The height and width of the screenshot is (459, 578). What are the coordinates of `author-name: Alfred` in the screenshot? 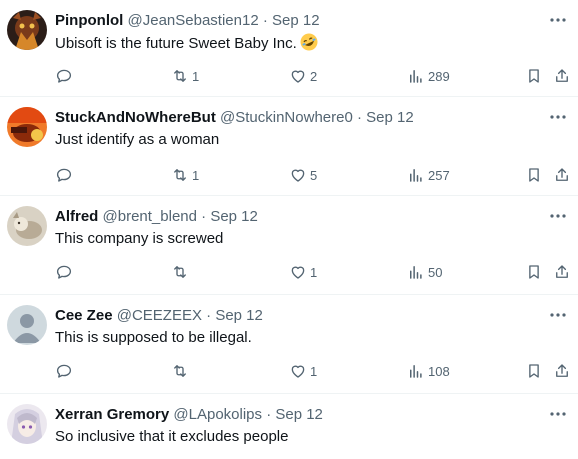 It's located at (76, 216).